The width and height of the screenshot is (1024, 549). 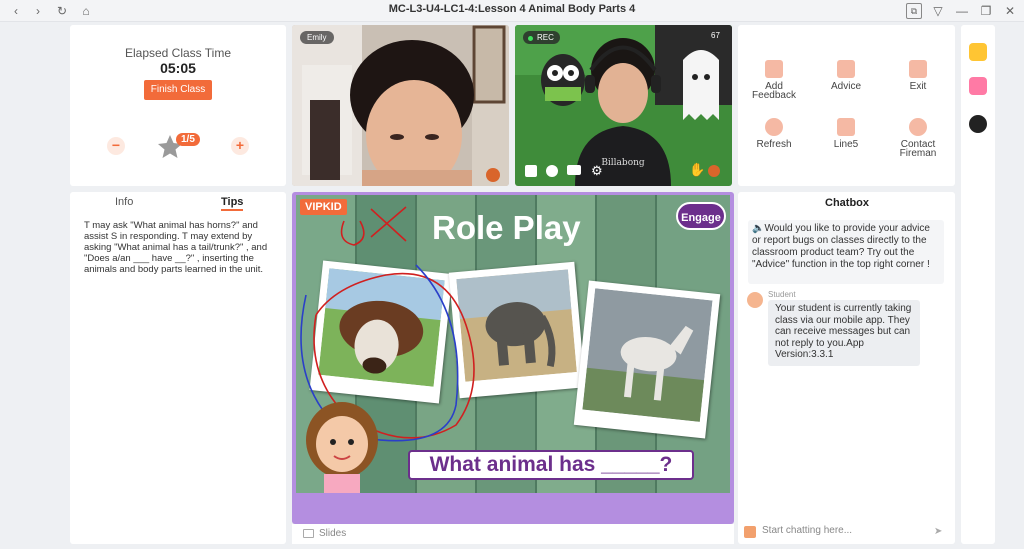 I want to click on contact-fireman-button: Contact Fireman, so click(x=918, y=138).